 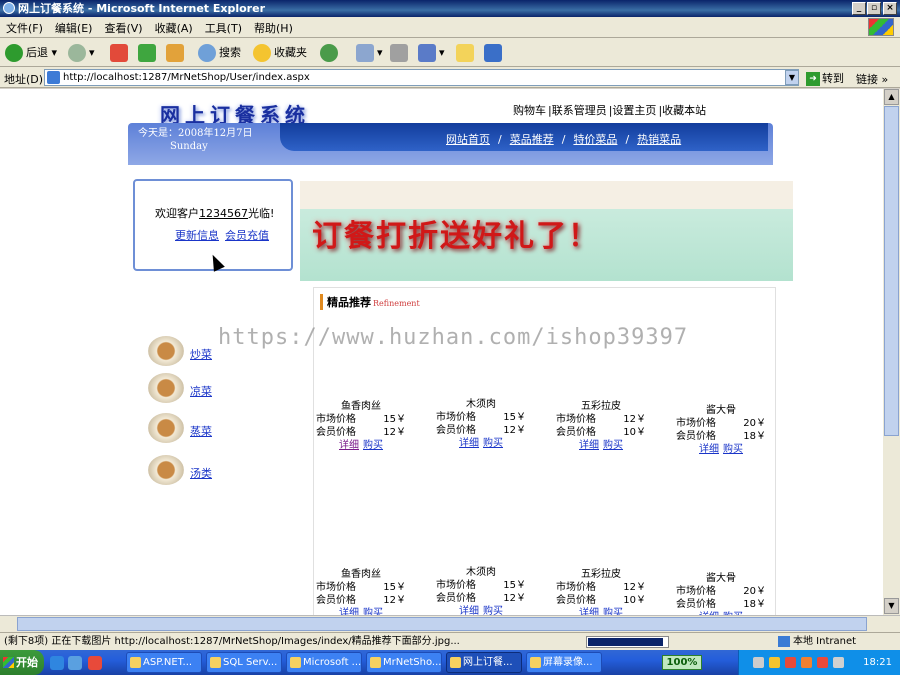 What do you see at coordinates (891, 606) in the screenshot?
I see `scroll-down-icon: ▼` at bounding box center [891, 606].